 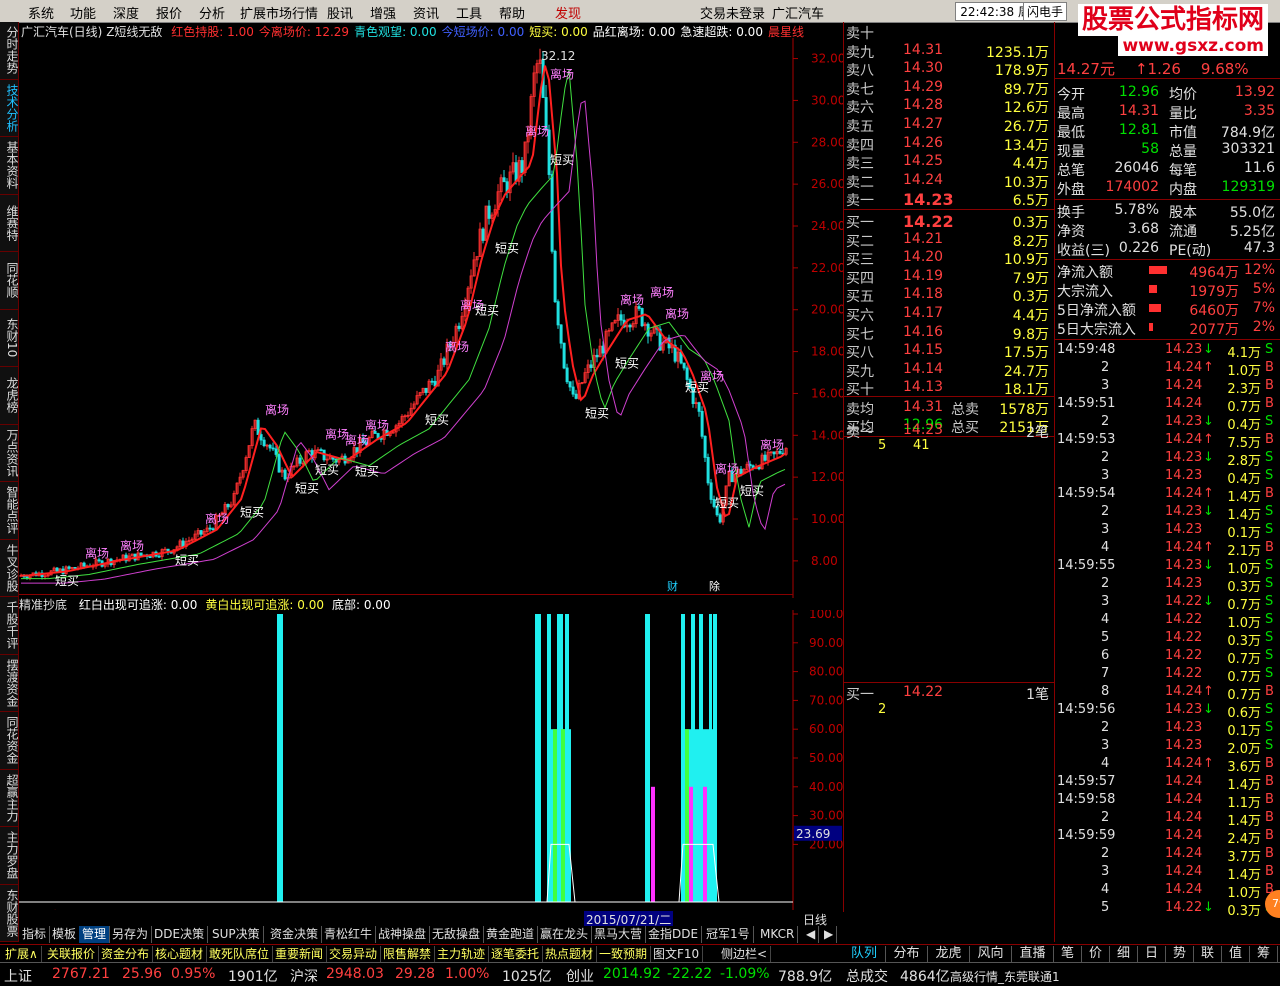 I want to click on left-tab-14: 主力罗盘, so click(x=9, y=856).